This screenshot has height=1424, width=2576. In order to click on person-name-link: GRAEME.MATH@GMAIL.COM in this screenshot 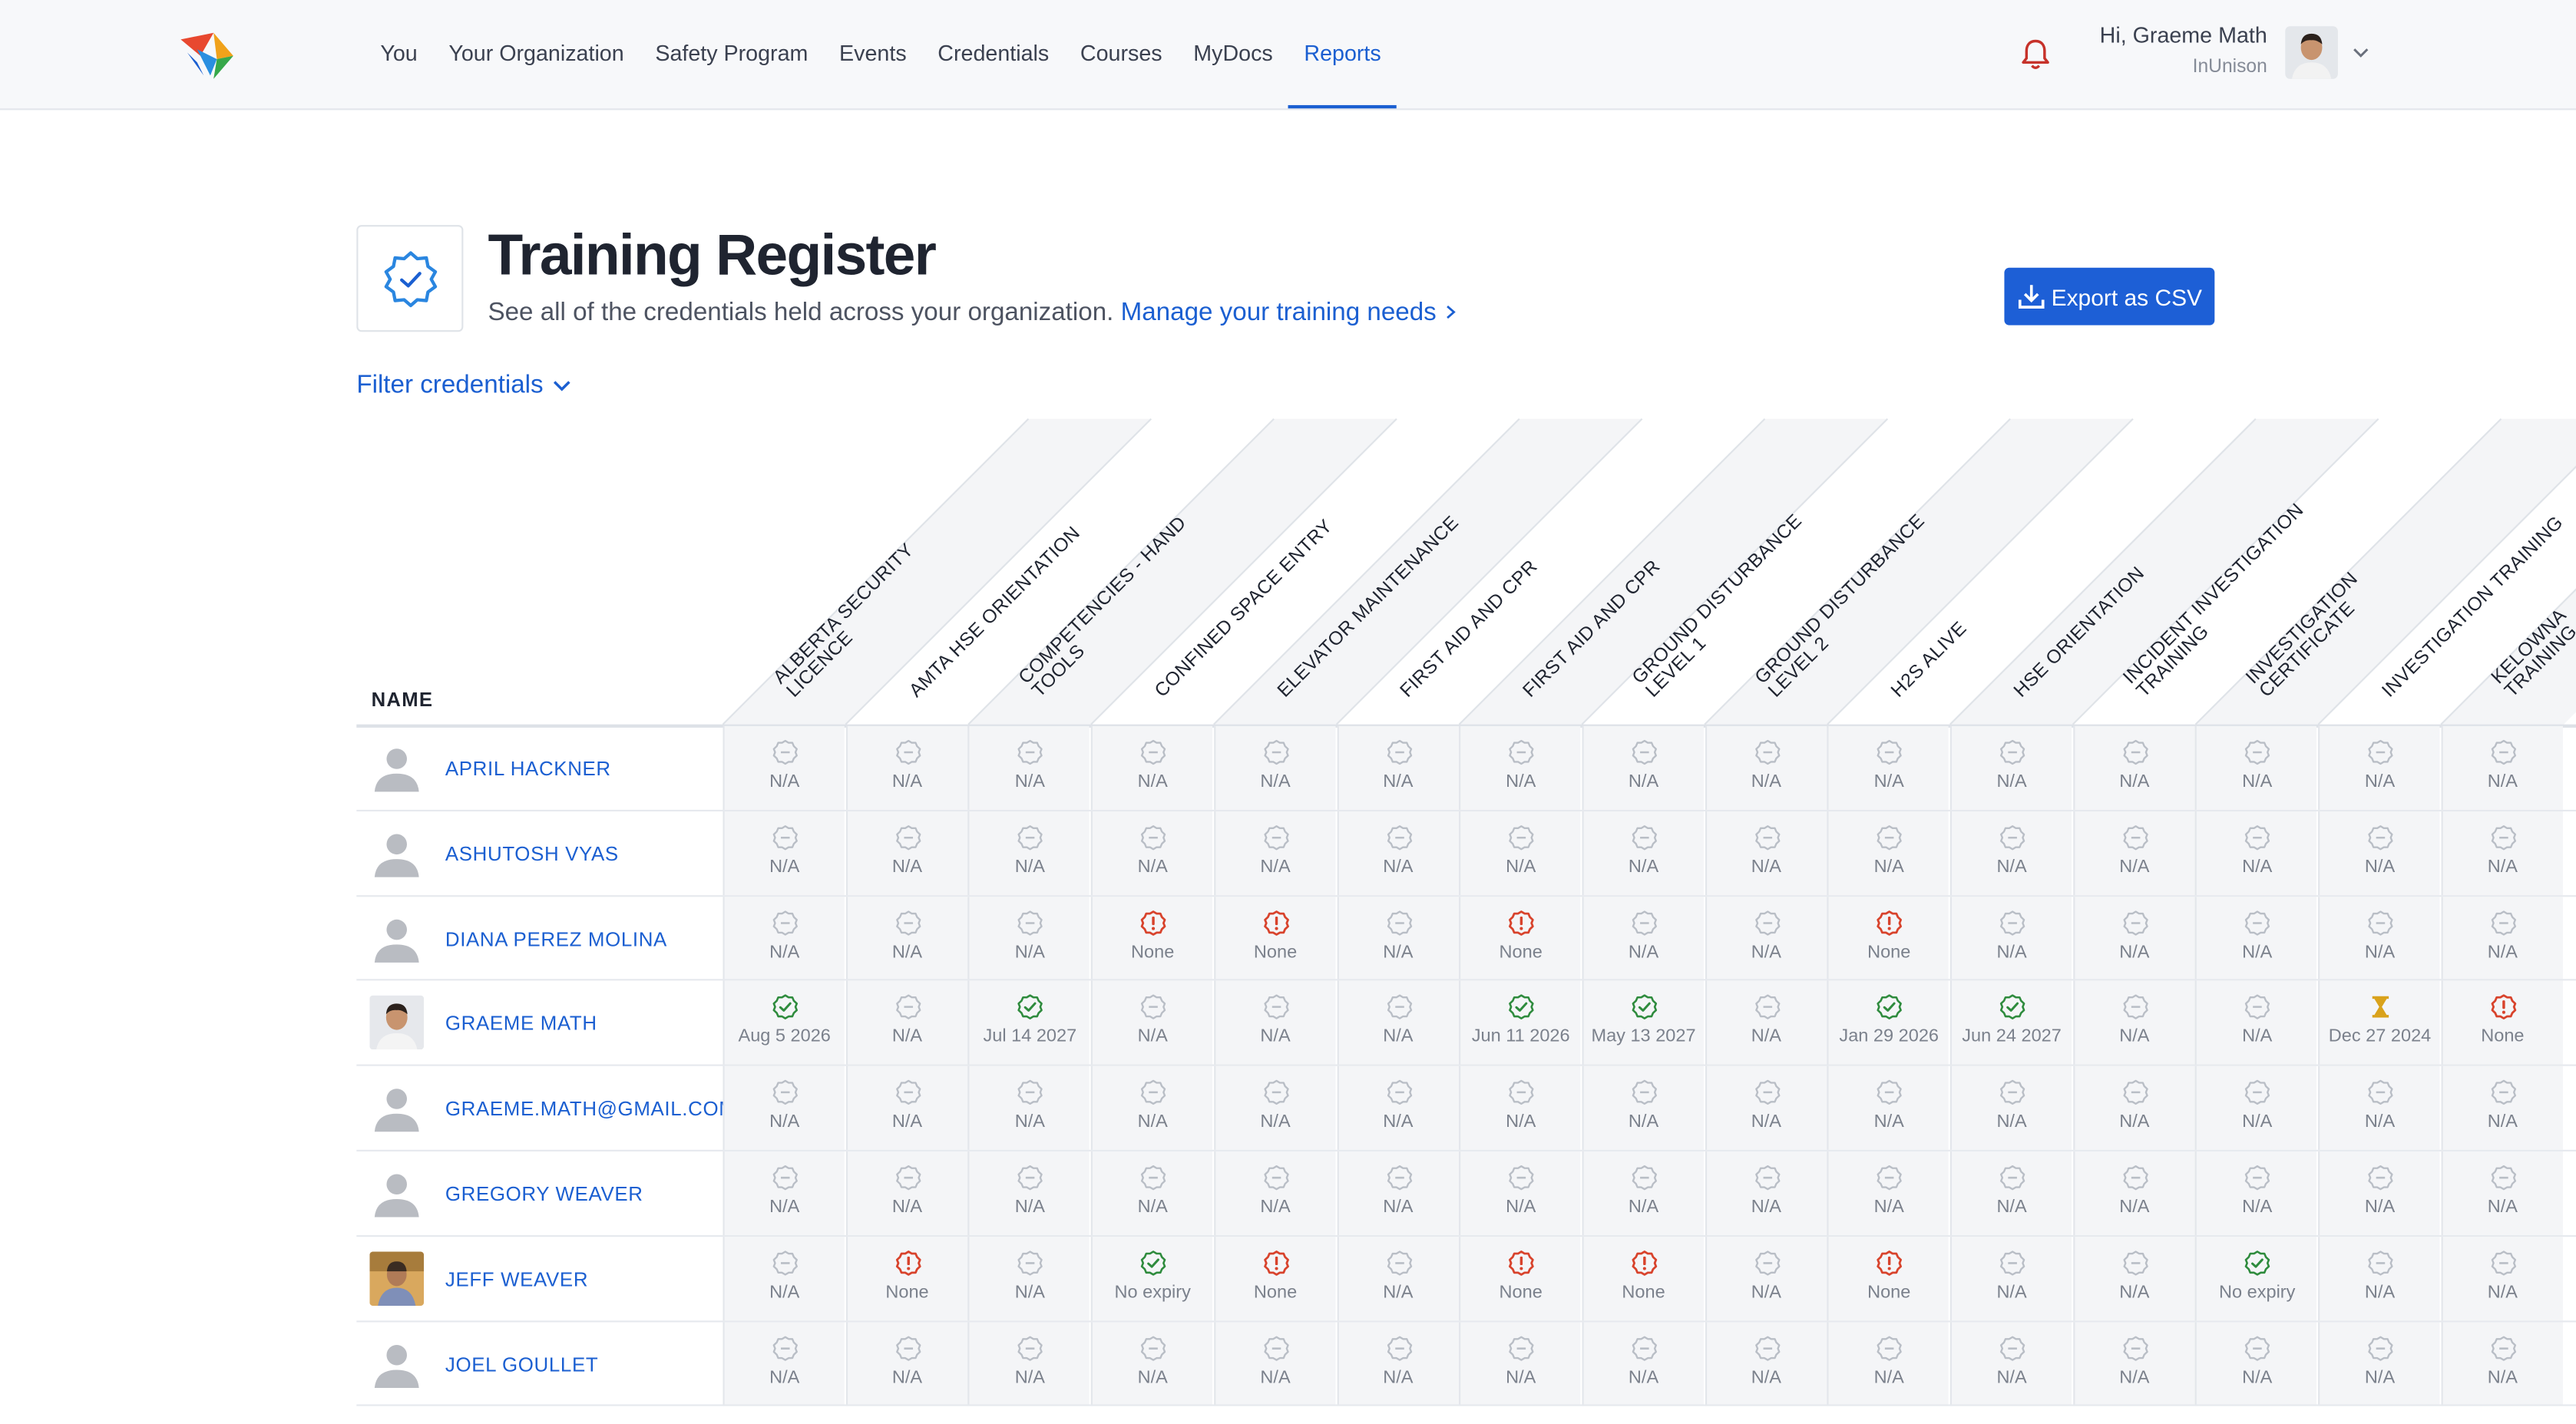, I will do `click(590, 1109)`.